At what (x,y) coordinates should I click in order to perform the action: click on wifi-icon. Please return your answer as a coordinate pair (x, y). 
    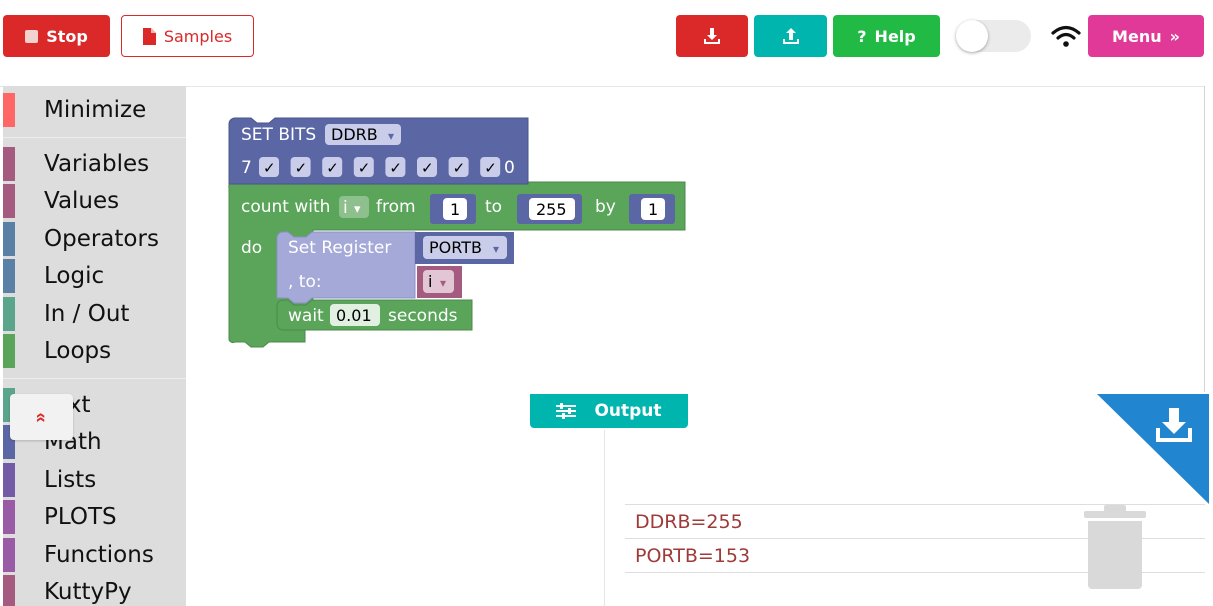
    Looking at the image, I should click on (1066, 36).